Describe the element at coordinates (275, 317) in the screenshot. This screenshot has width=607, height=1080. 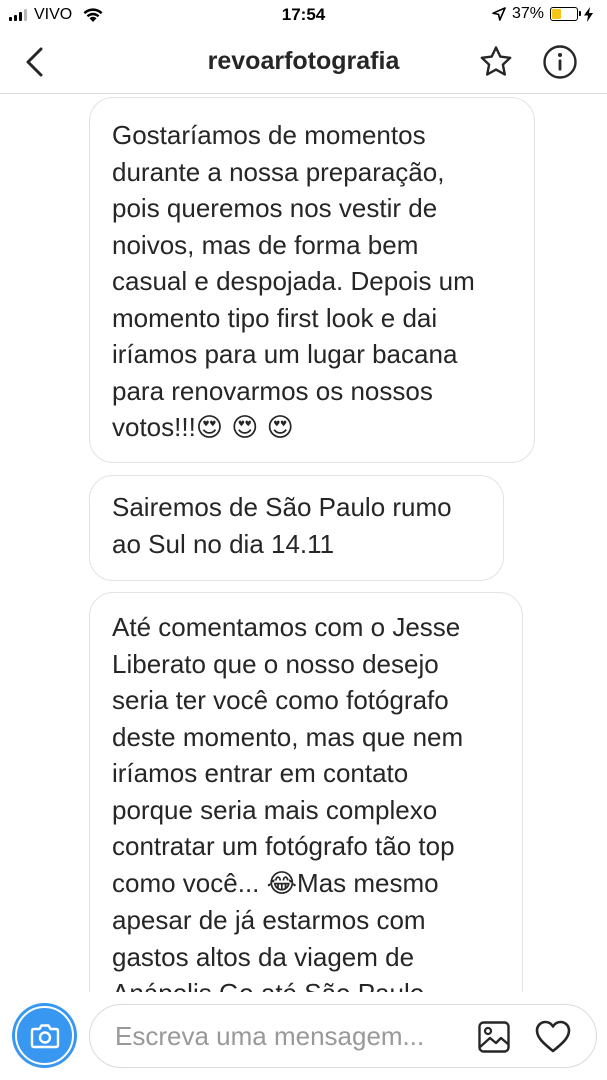
I see `message-line: momento tipo first look e dai` at that location.